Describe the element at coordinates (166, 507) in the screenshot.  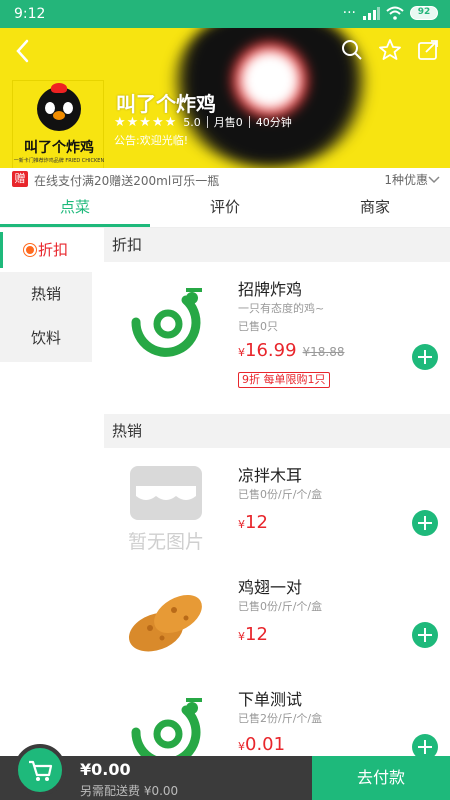
I see `no-image-placeholder: 暂无图片` at that location.